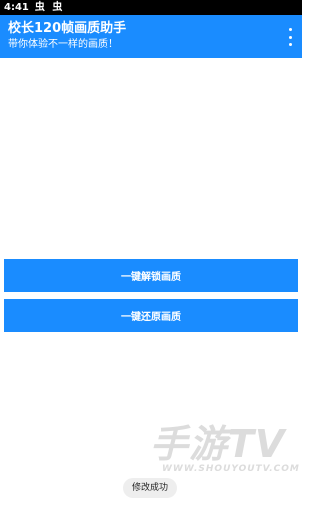 This screenshot has width=320, height=509. Describe the element at coordinates (231, 469) in the screenshot. I see `watermark-url: WWW.SHOUYOUTV.COM` at that location.